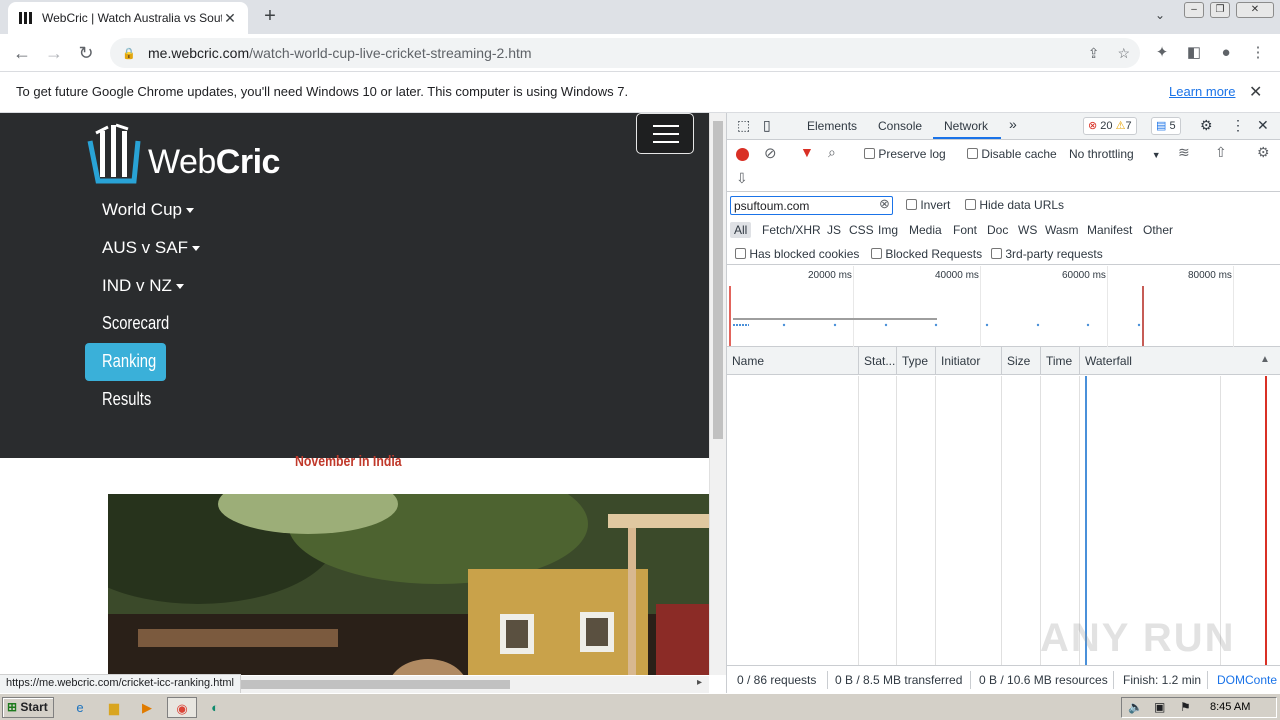 The height and width of the screenshot is (720, 1280). Describe the element at coordinates (1160, 18) in the screenshot. I see `tab-search-chevron-icon: ⌄` at that location.